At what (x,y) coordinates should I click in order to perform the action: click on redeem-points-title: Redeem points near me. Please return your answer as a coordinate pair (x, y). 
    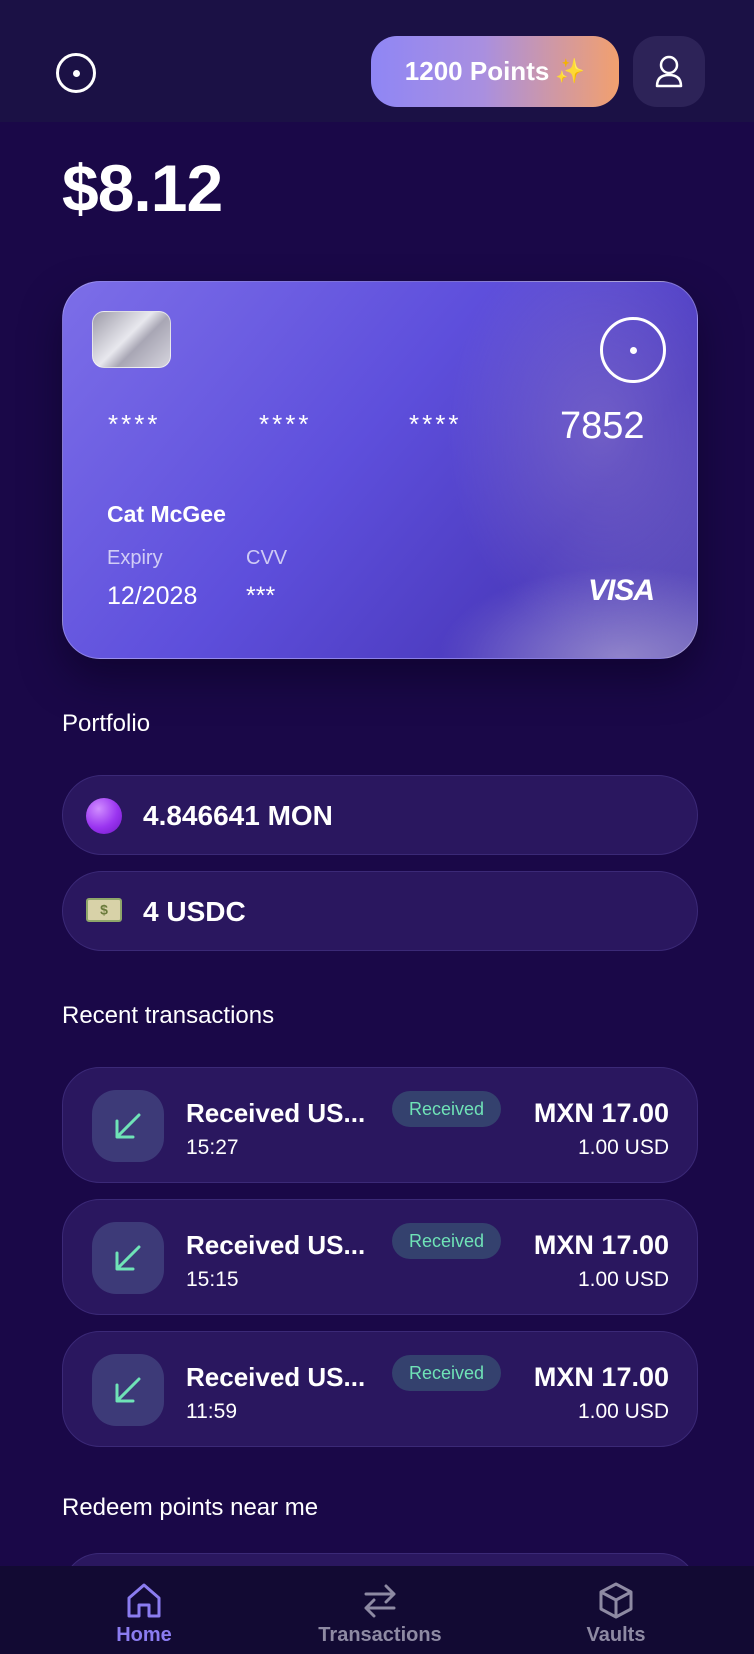
    Looking at the image, I should click on (190, 1507).